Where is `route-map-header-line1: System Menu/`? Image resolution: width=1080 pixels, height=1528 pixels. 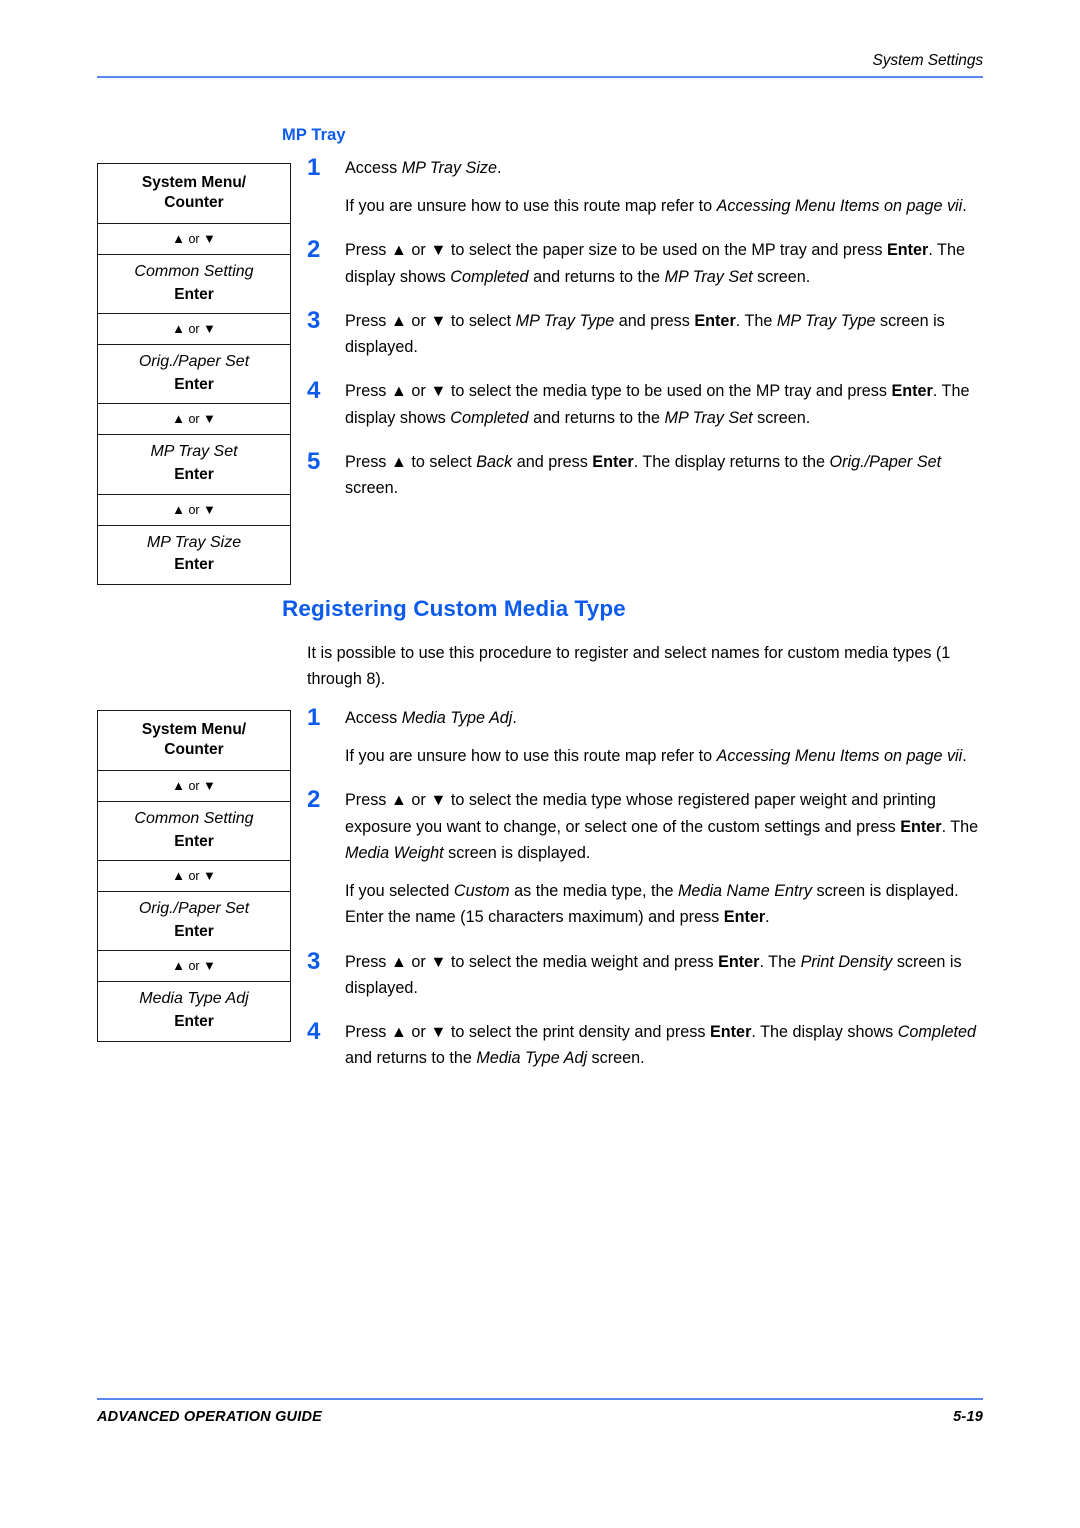 route-map-header-line1: System Menu/ is located at coordinates (194, 729).